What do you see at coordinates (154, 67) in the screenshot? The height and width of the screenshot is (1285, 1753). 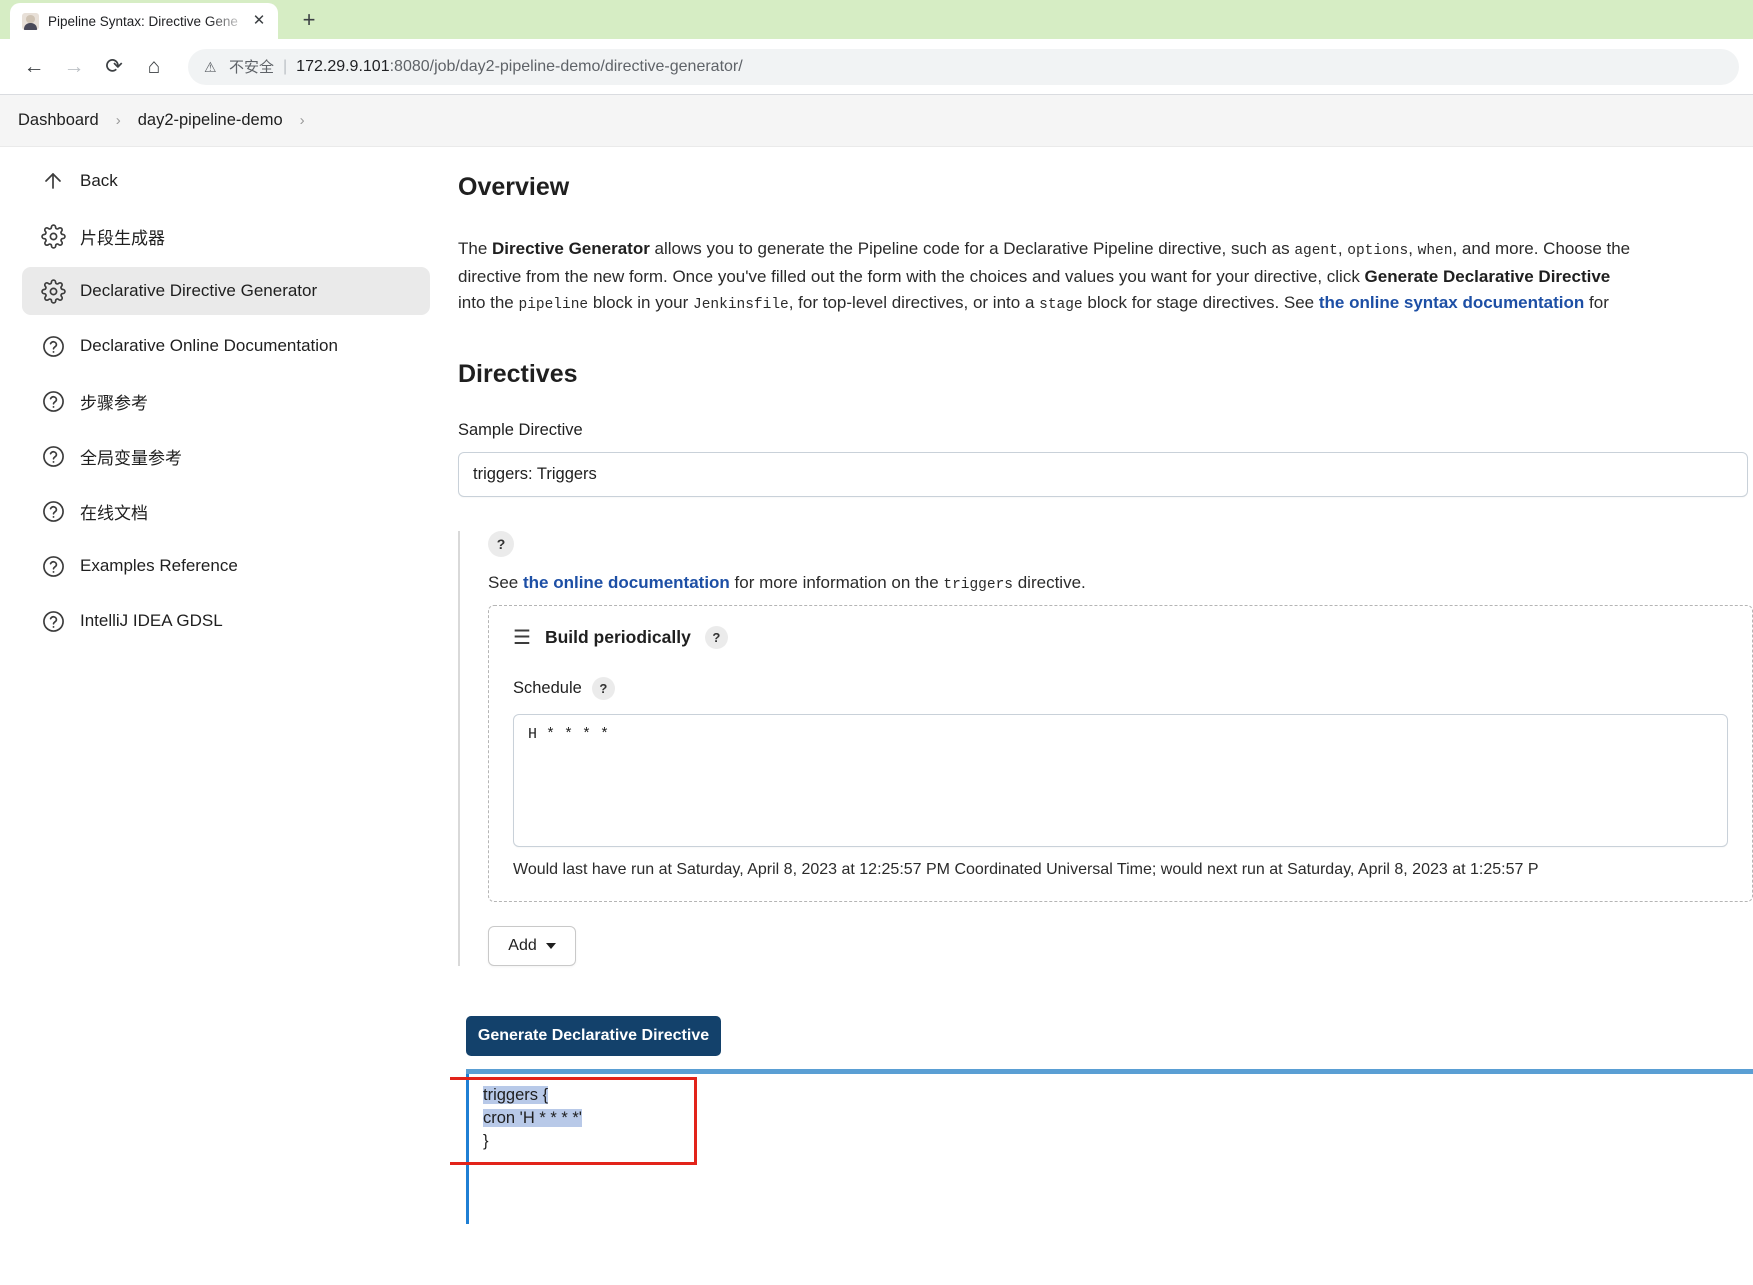 I see `home-icon: ⌂` at bounding box center [154, 67].